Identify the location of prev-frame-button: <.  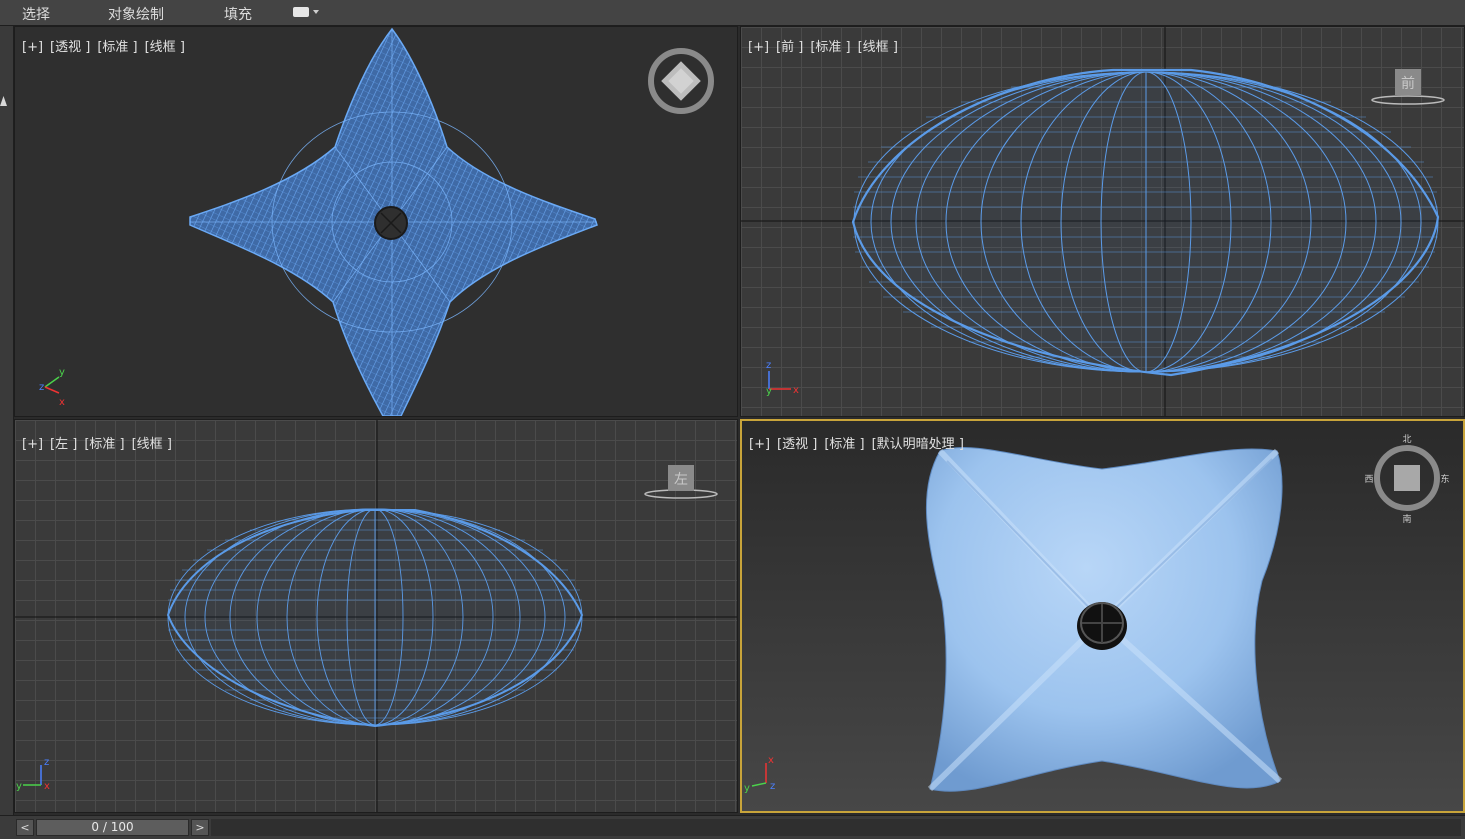
(25, 827).